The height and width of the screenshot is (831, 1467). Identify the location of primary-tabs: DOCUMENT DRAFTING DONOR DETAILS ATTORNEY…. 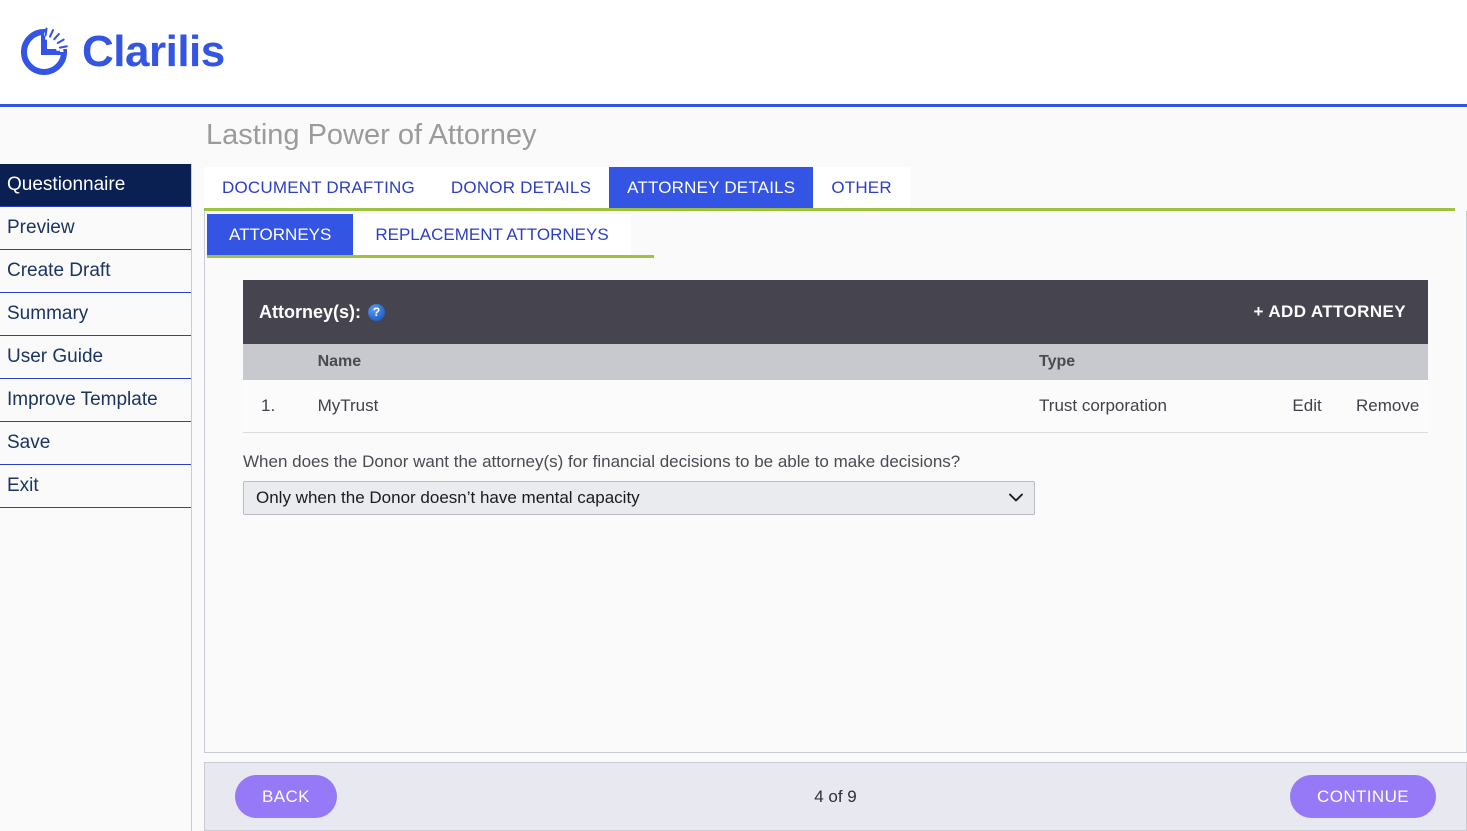
(835, 186).